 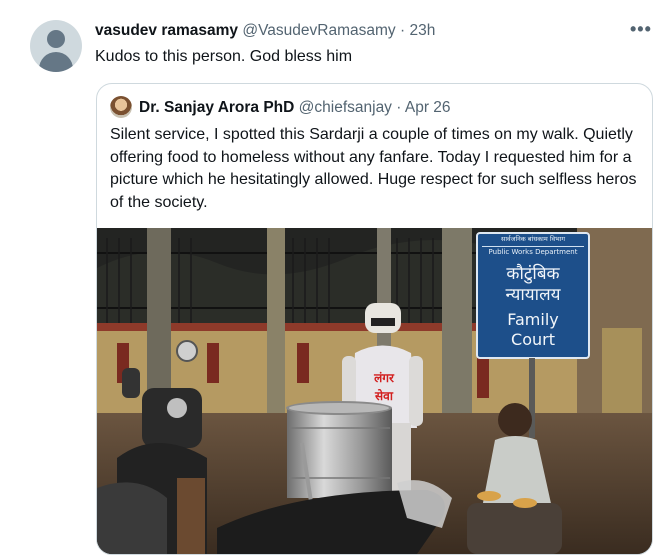 What do you see at coordinates (224, 56) in the screenshot?
I see `tweet-text: Kudos to this person. God bless him` at bounding box center [224, 56].